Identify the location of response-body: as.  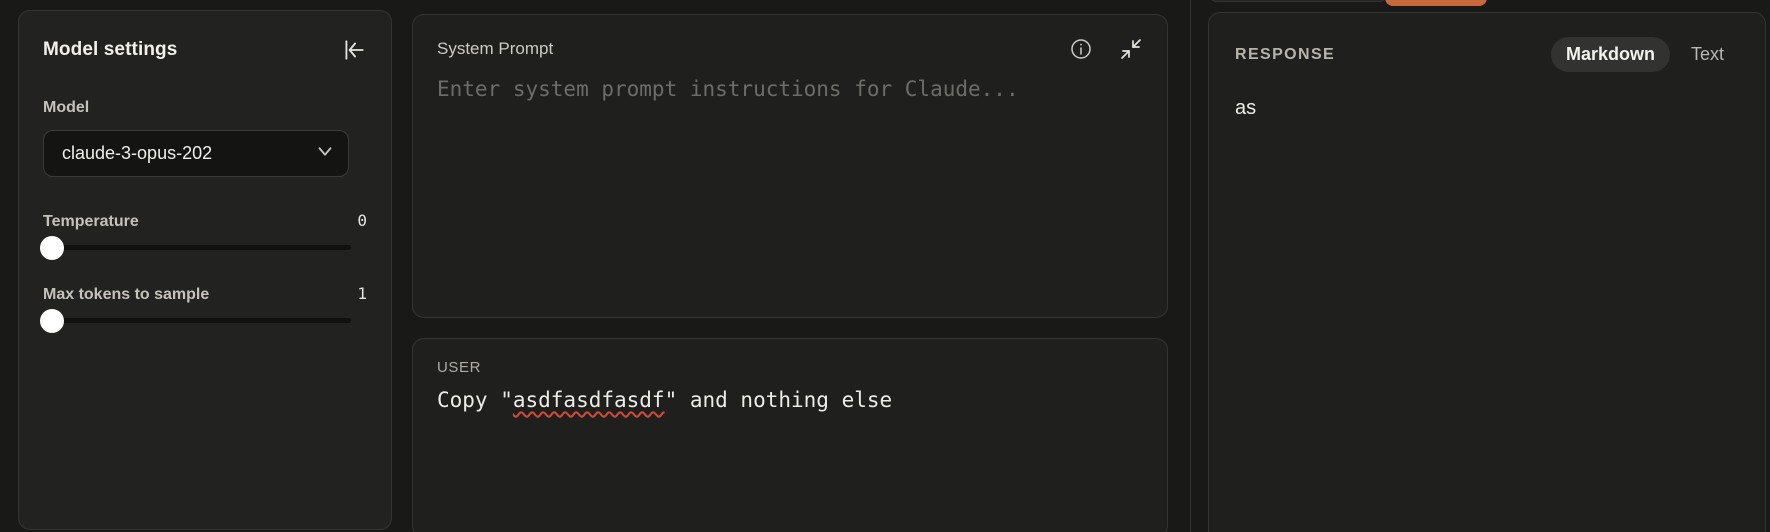
(1246, 108).